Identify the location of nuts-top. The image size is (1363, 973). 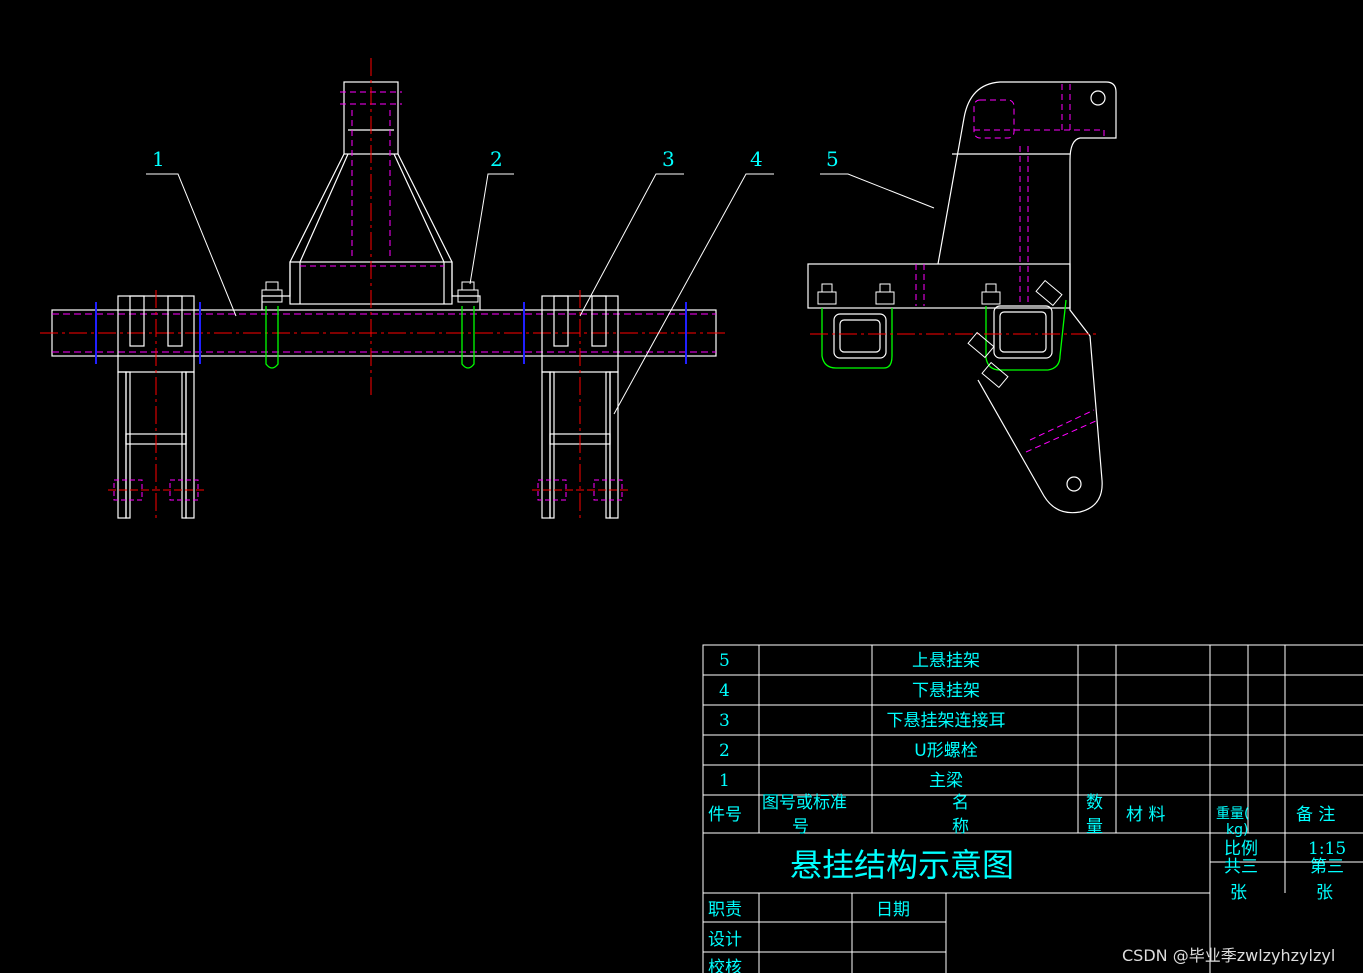
(370, 292).